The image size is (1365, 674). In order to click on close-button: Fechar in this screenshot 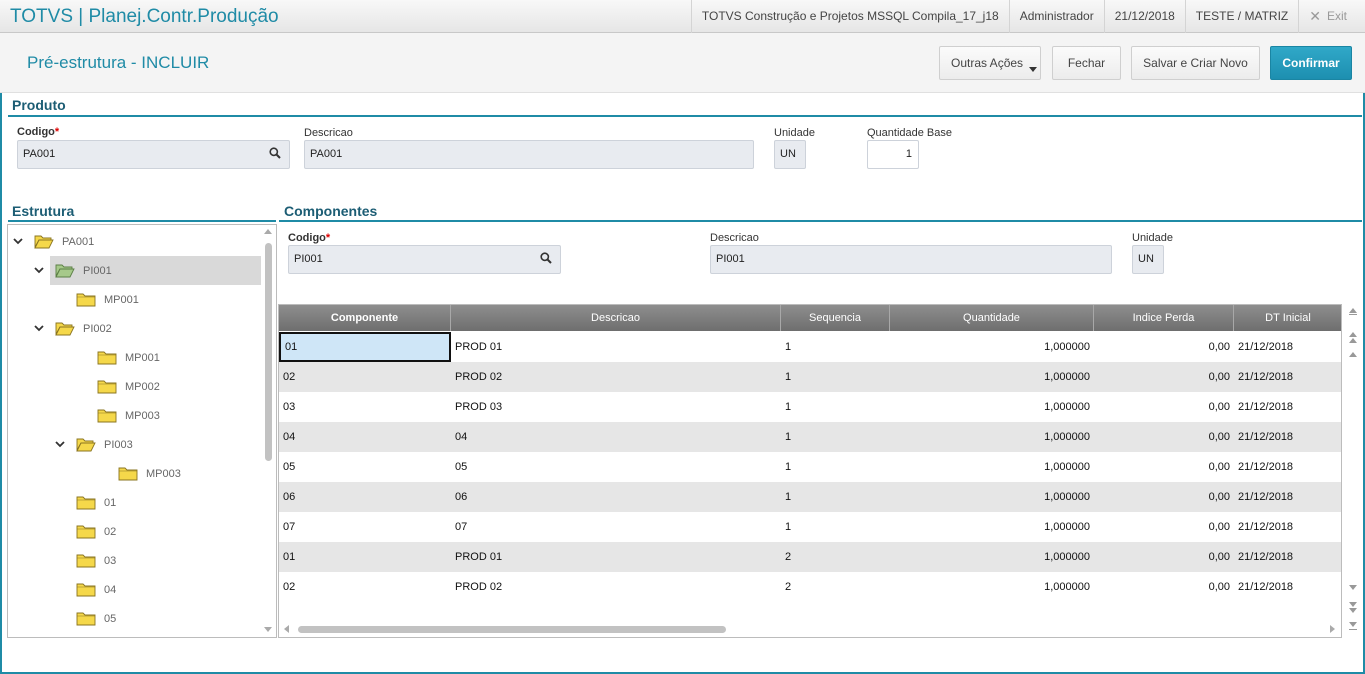, I will do `click(1086, 63)`.